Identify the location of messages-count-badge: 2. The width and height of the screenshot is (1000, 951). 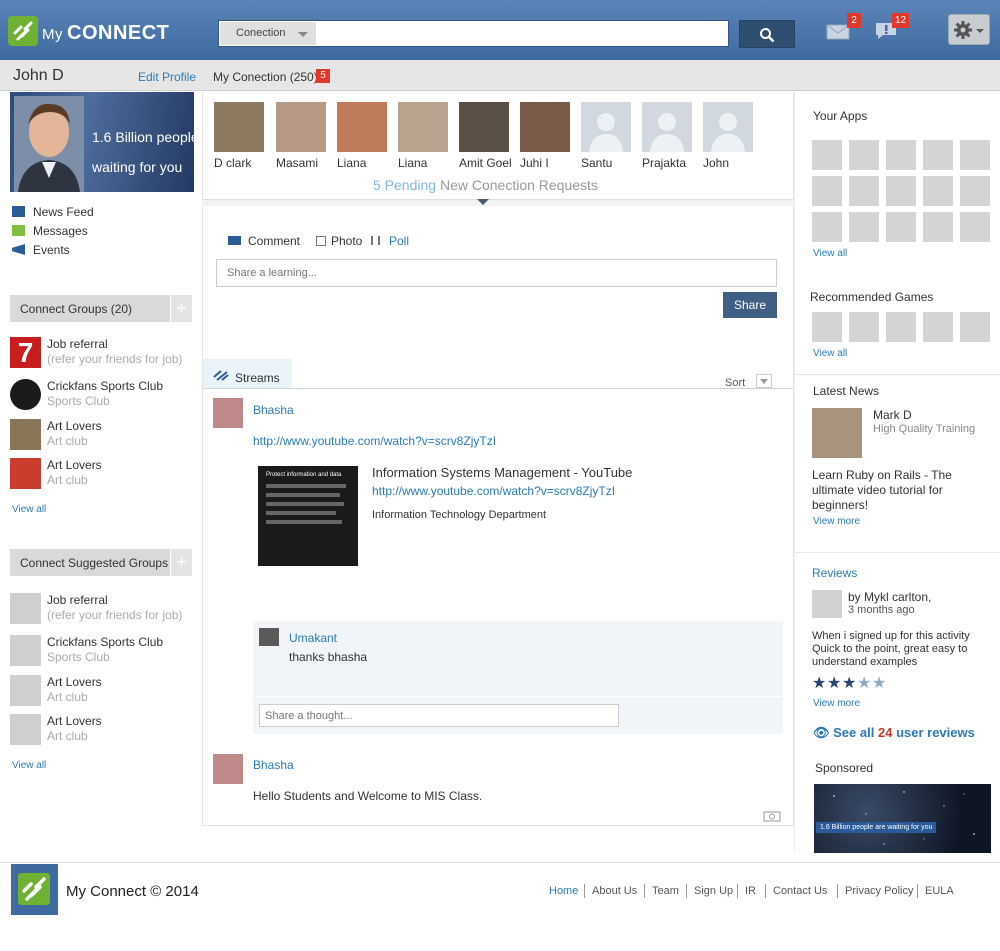
(854, 20).